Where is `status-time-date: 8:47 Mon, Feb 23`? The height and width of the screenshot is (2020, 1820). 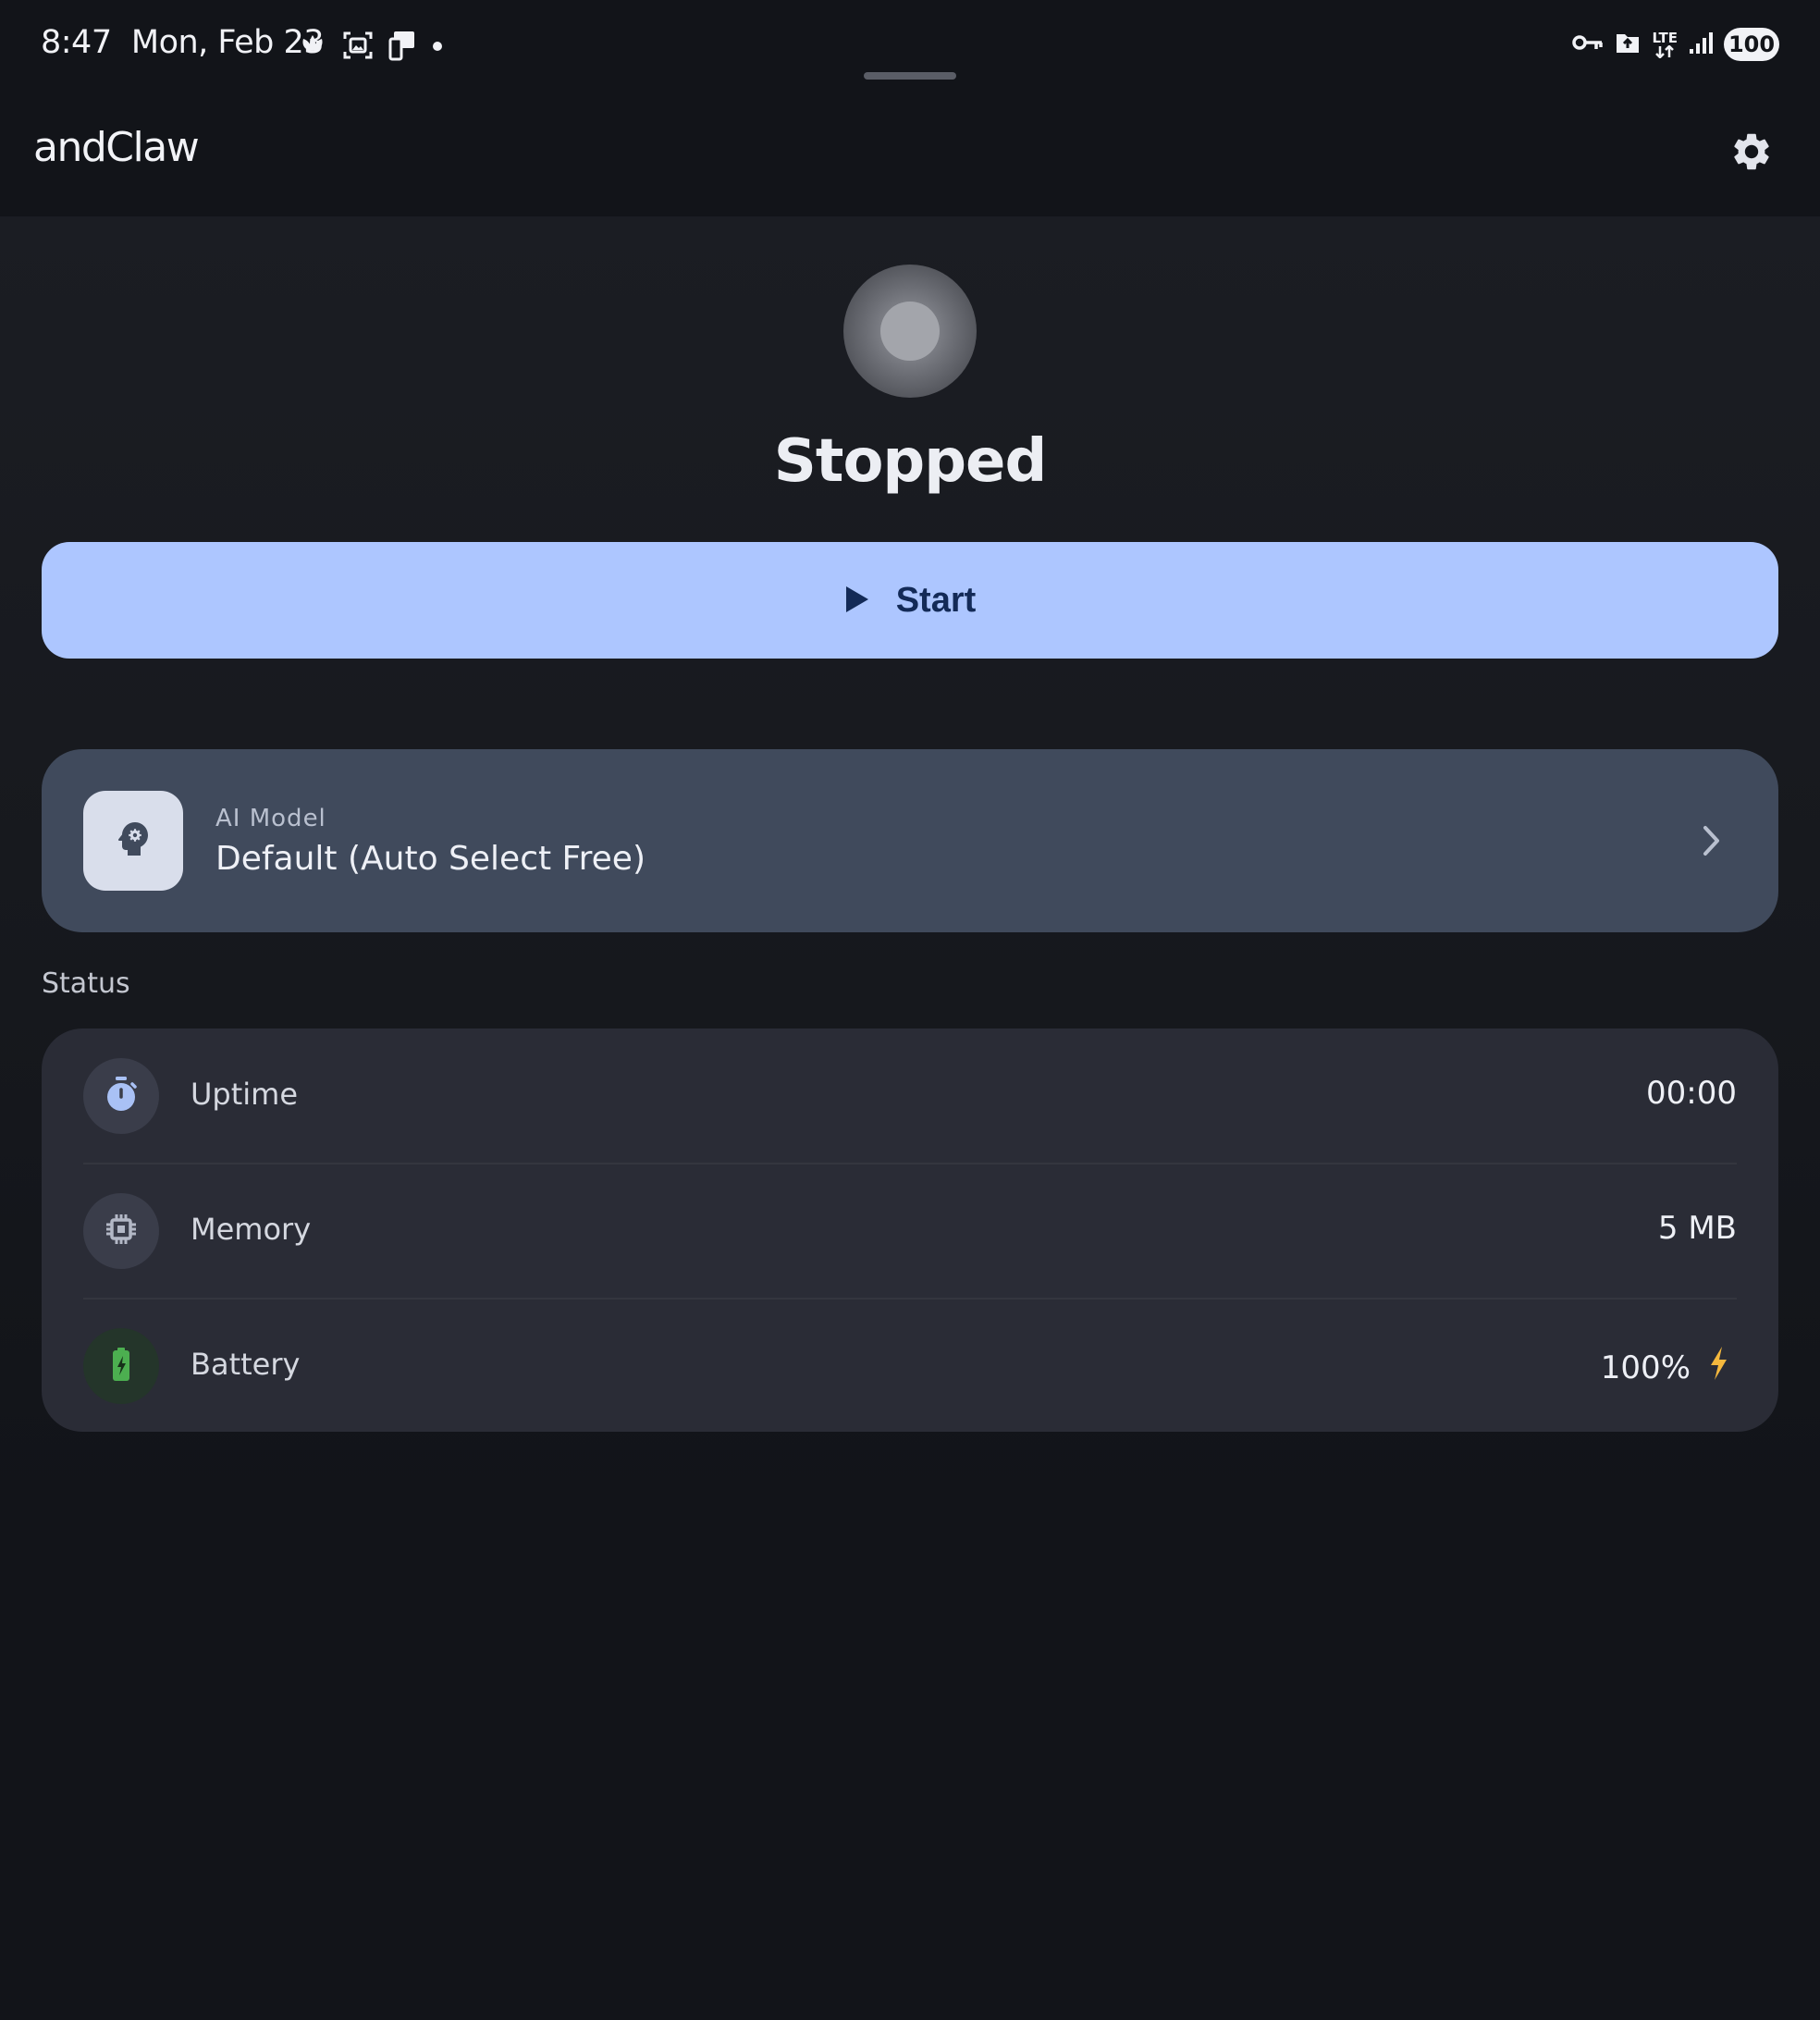 status-time-date: 8:47 Mon, Feb 23 is located at coordinates (183, 42).